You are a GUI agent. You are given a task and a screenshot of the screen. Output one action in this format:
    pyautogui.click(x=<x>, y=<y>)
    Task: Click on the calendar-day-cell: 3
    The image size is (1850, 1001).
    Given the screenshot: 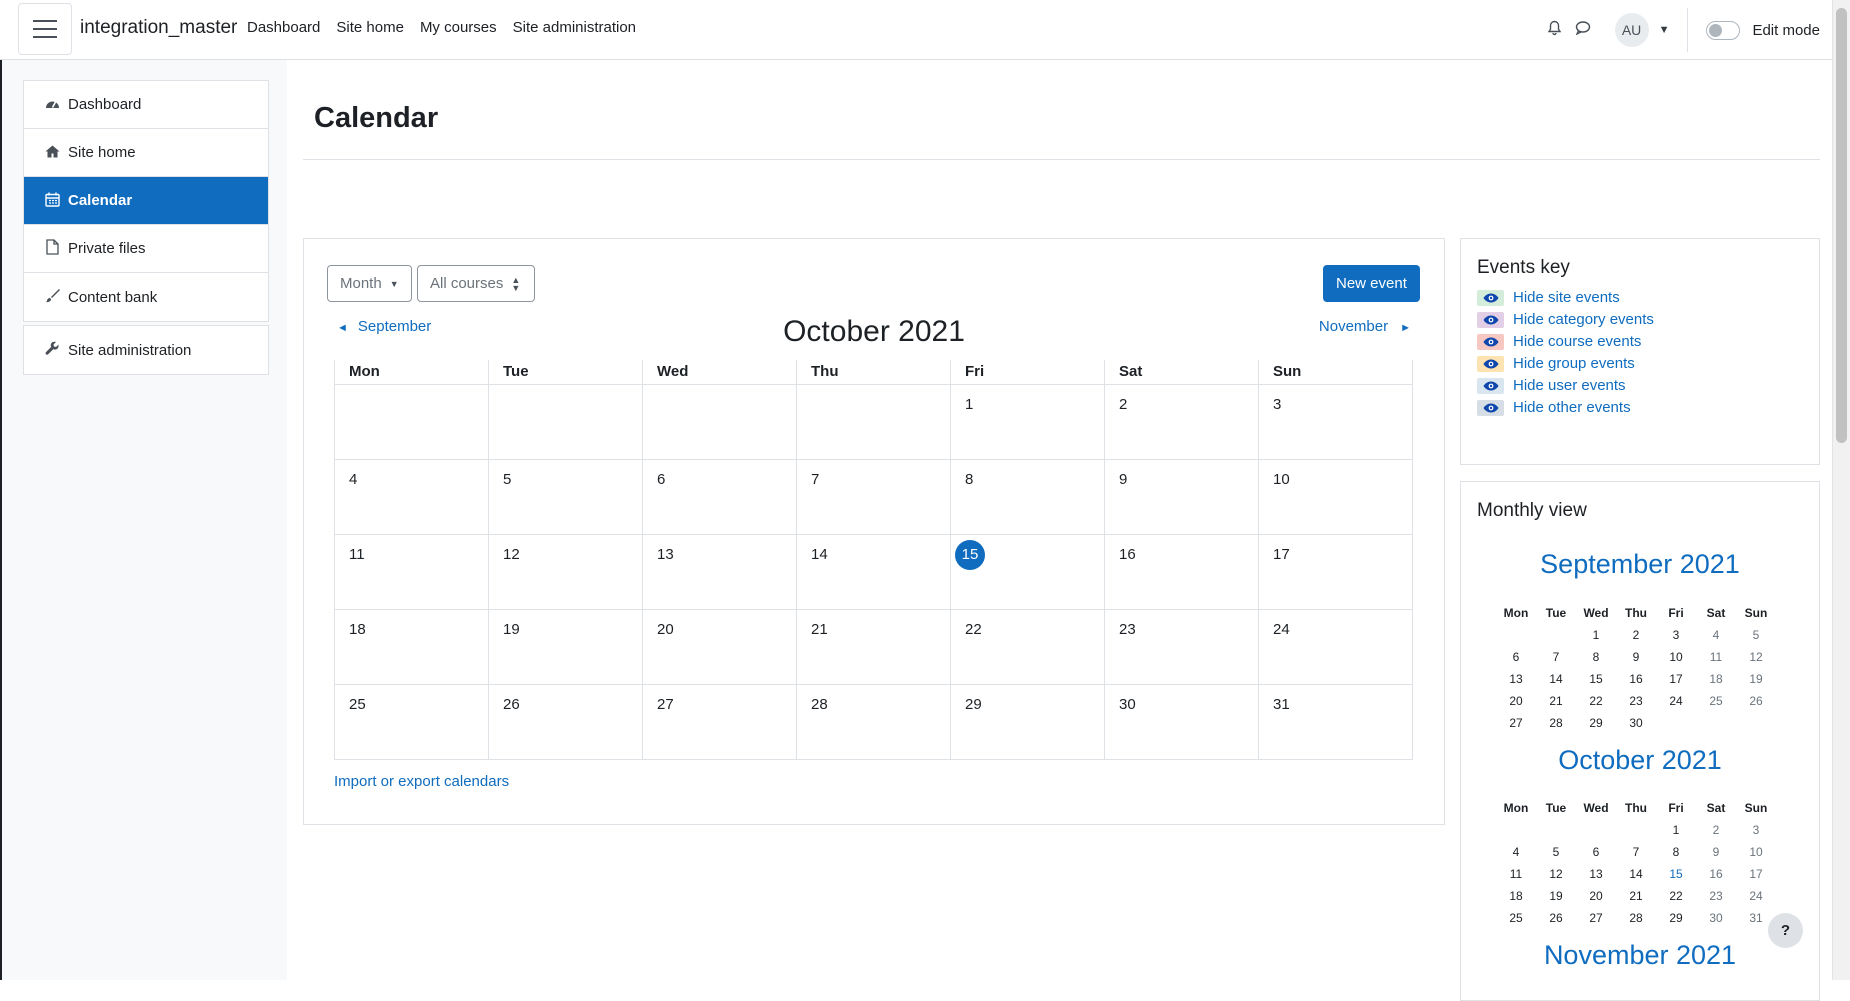 What is the action you would take?
    pyautogui.click(x=1335, y=421)
    